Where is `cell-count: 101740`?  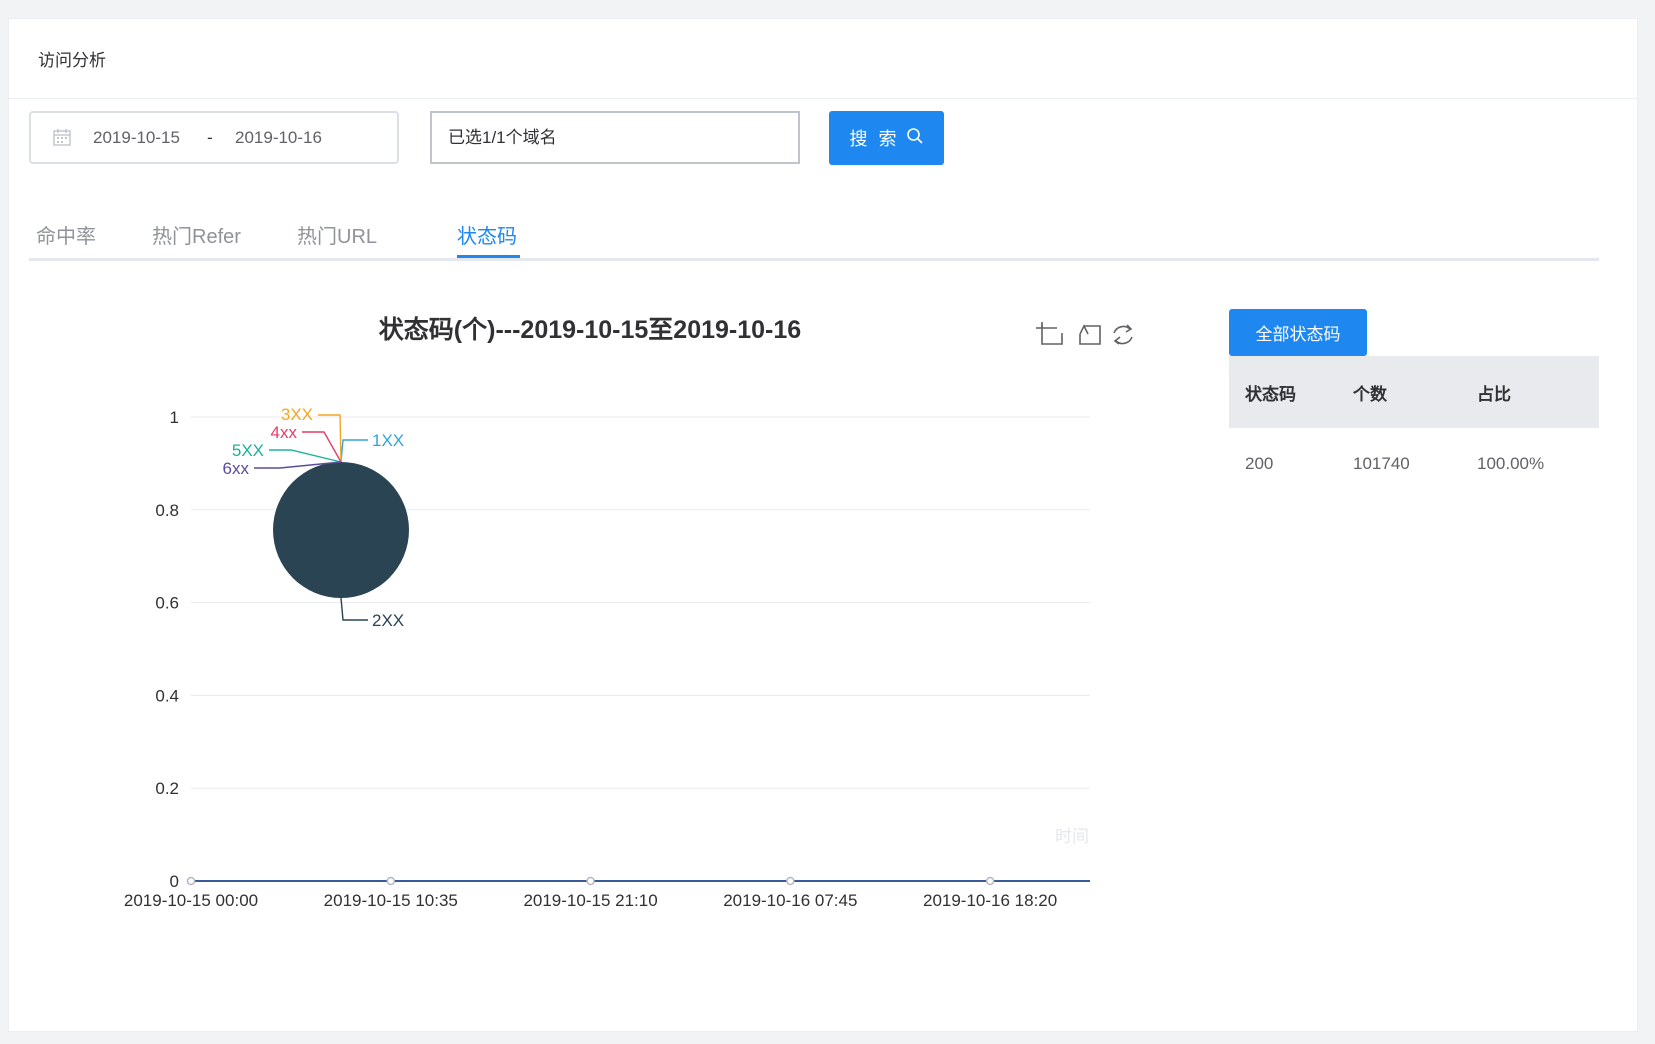 cell-count: 101740 is located at coordinates (1381, 463).